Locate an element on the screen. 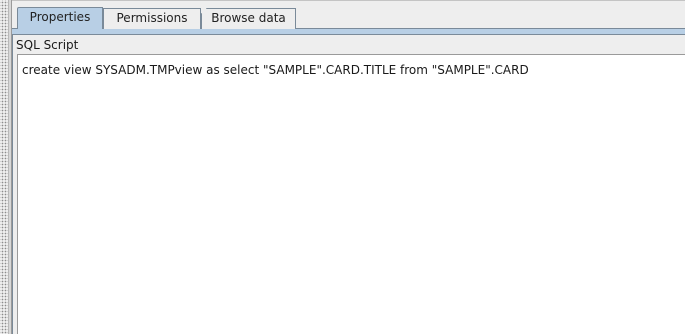 This screenshot has width=685, height=334. tab-permissions: Permissions is located at coordinates (152, 18).